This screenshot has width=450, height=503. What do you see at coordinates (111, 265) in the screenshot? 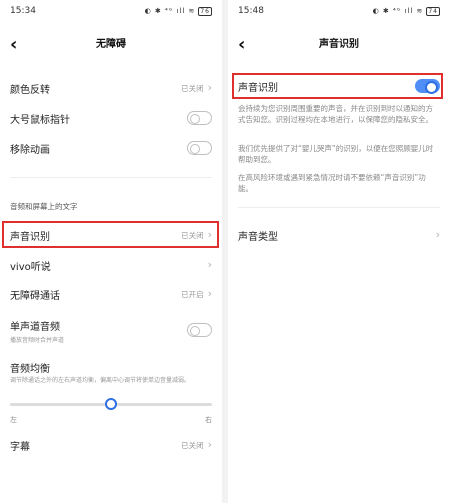
I see `setting-vivo-listen: vivo听说 ›` at bounding box center [111, 265].